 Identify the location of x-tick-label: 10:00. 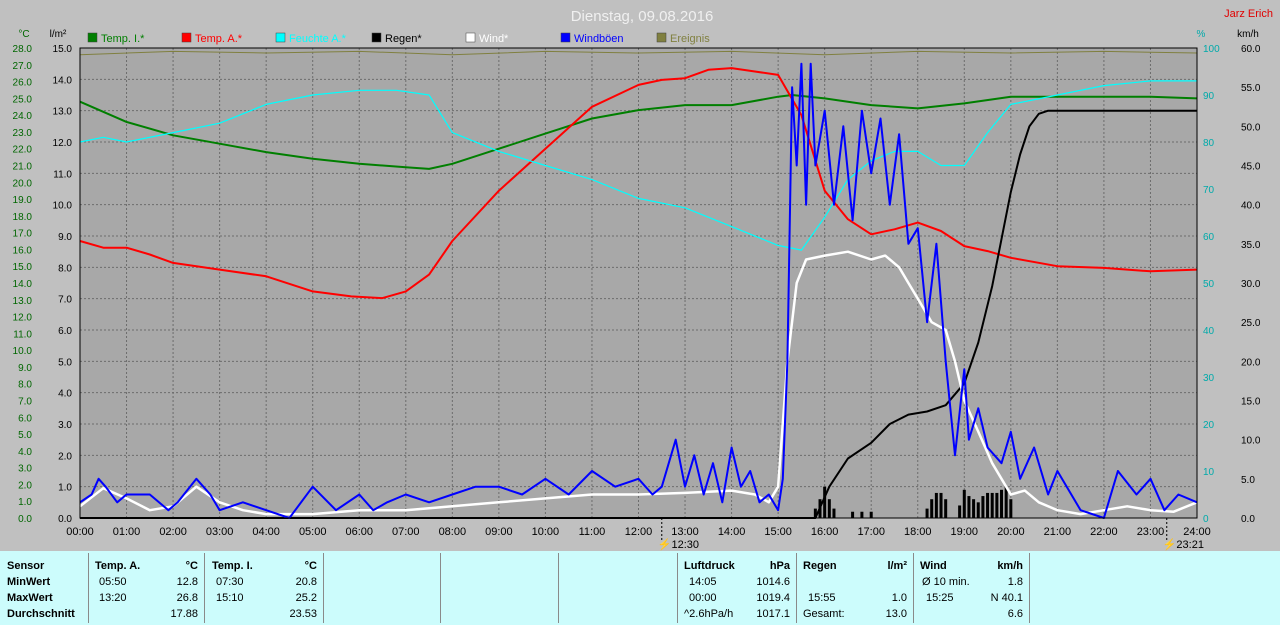
(546, 532).